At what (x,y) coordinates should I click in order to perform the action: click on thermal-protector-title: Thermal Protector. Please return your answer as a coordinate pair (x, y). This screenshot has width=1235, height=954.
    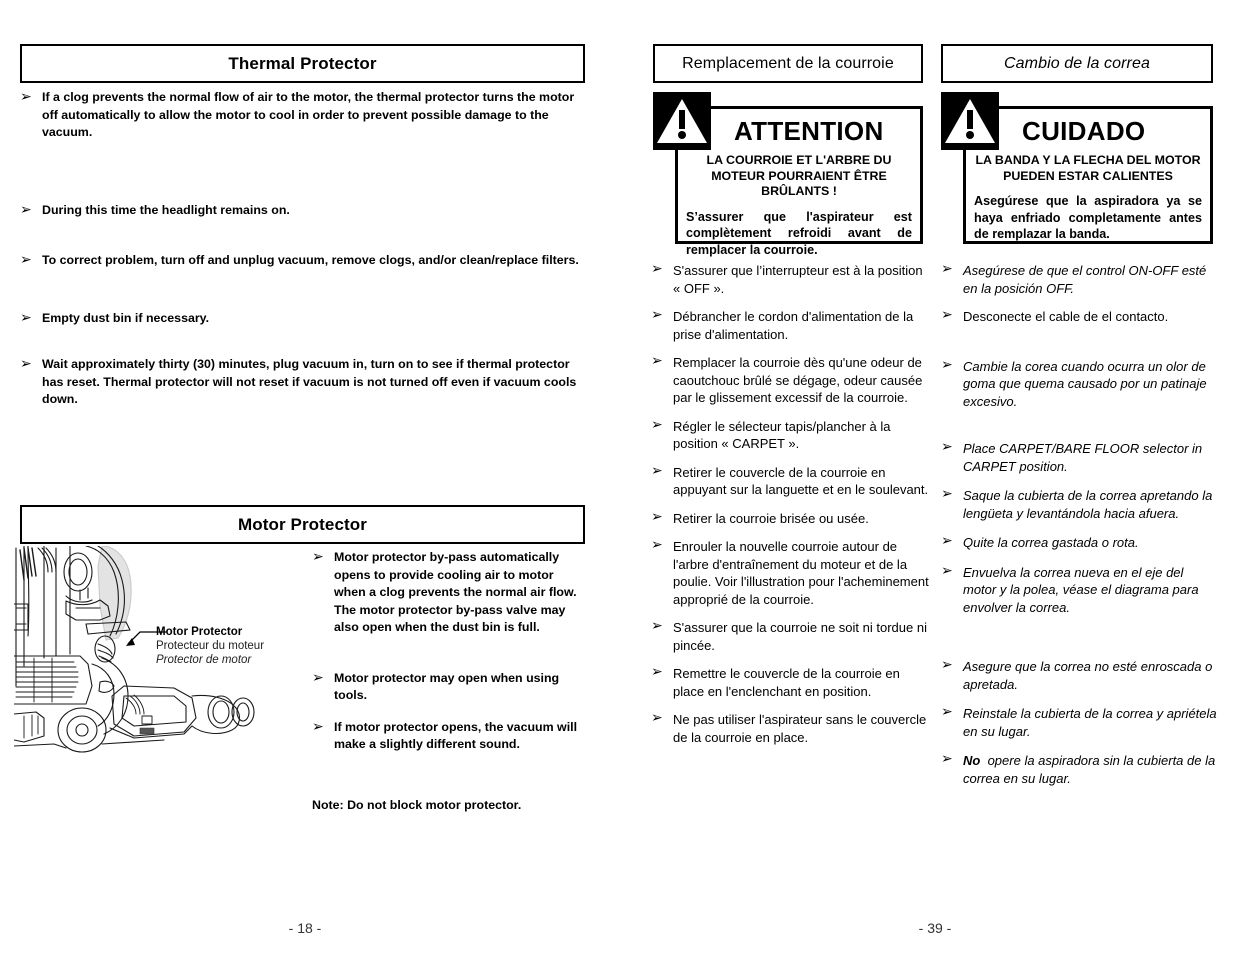
    Looking at the image, I should click on (302, 63).